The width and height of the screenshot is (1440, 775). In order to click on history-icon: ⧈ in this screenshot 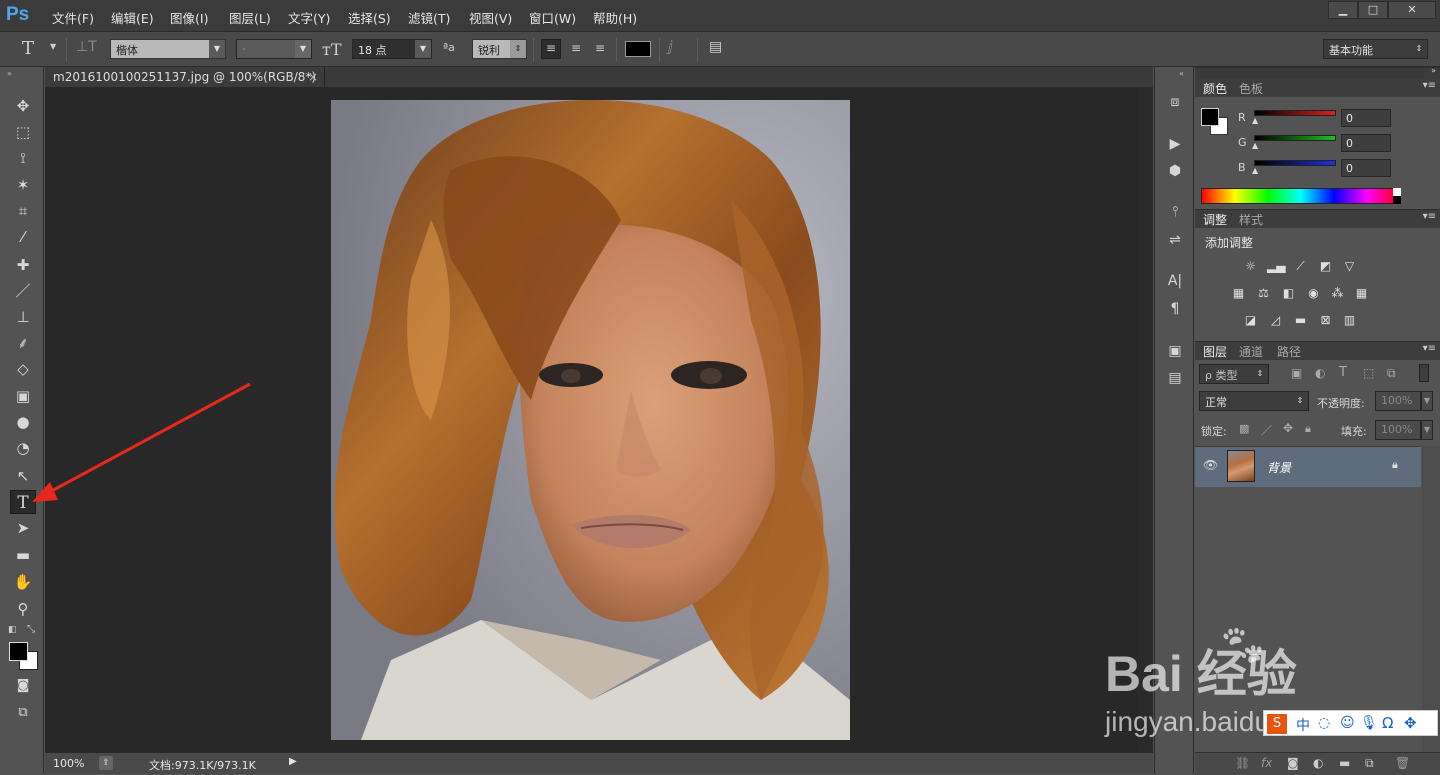, I will do `click(1175, 102)`.